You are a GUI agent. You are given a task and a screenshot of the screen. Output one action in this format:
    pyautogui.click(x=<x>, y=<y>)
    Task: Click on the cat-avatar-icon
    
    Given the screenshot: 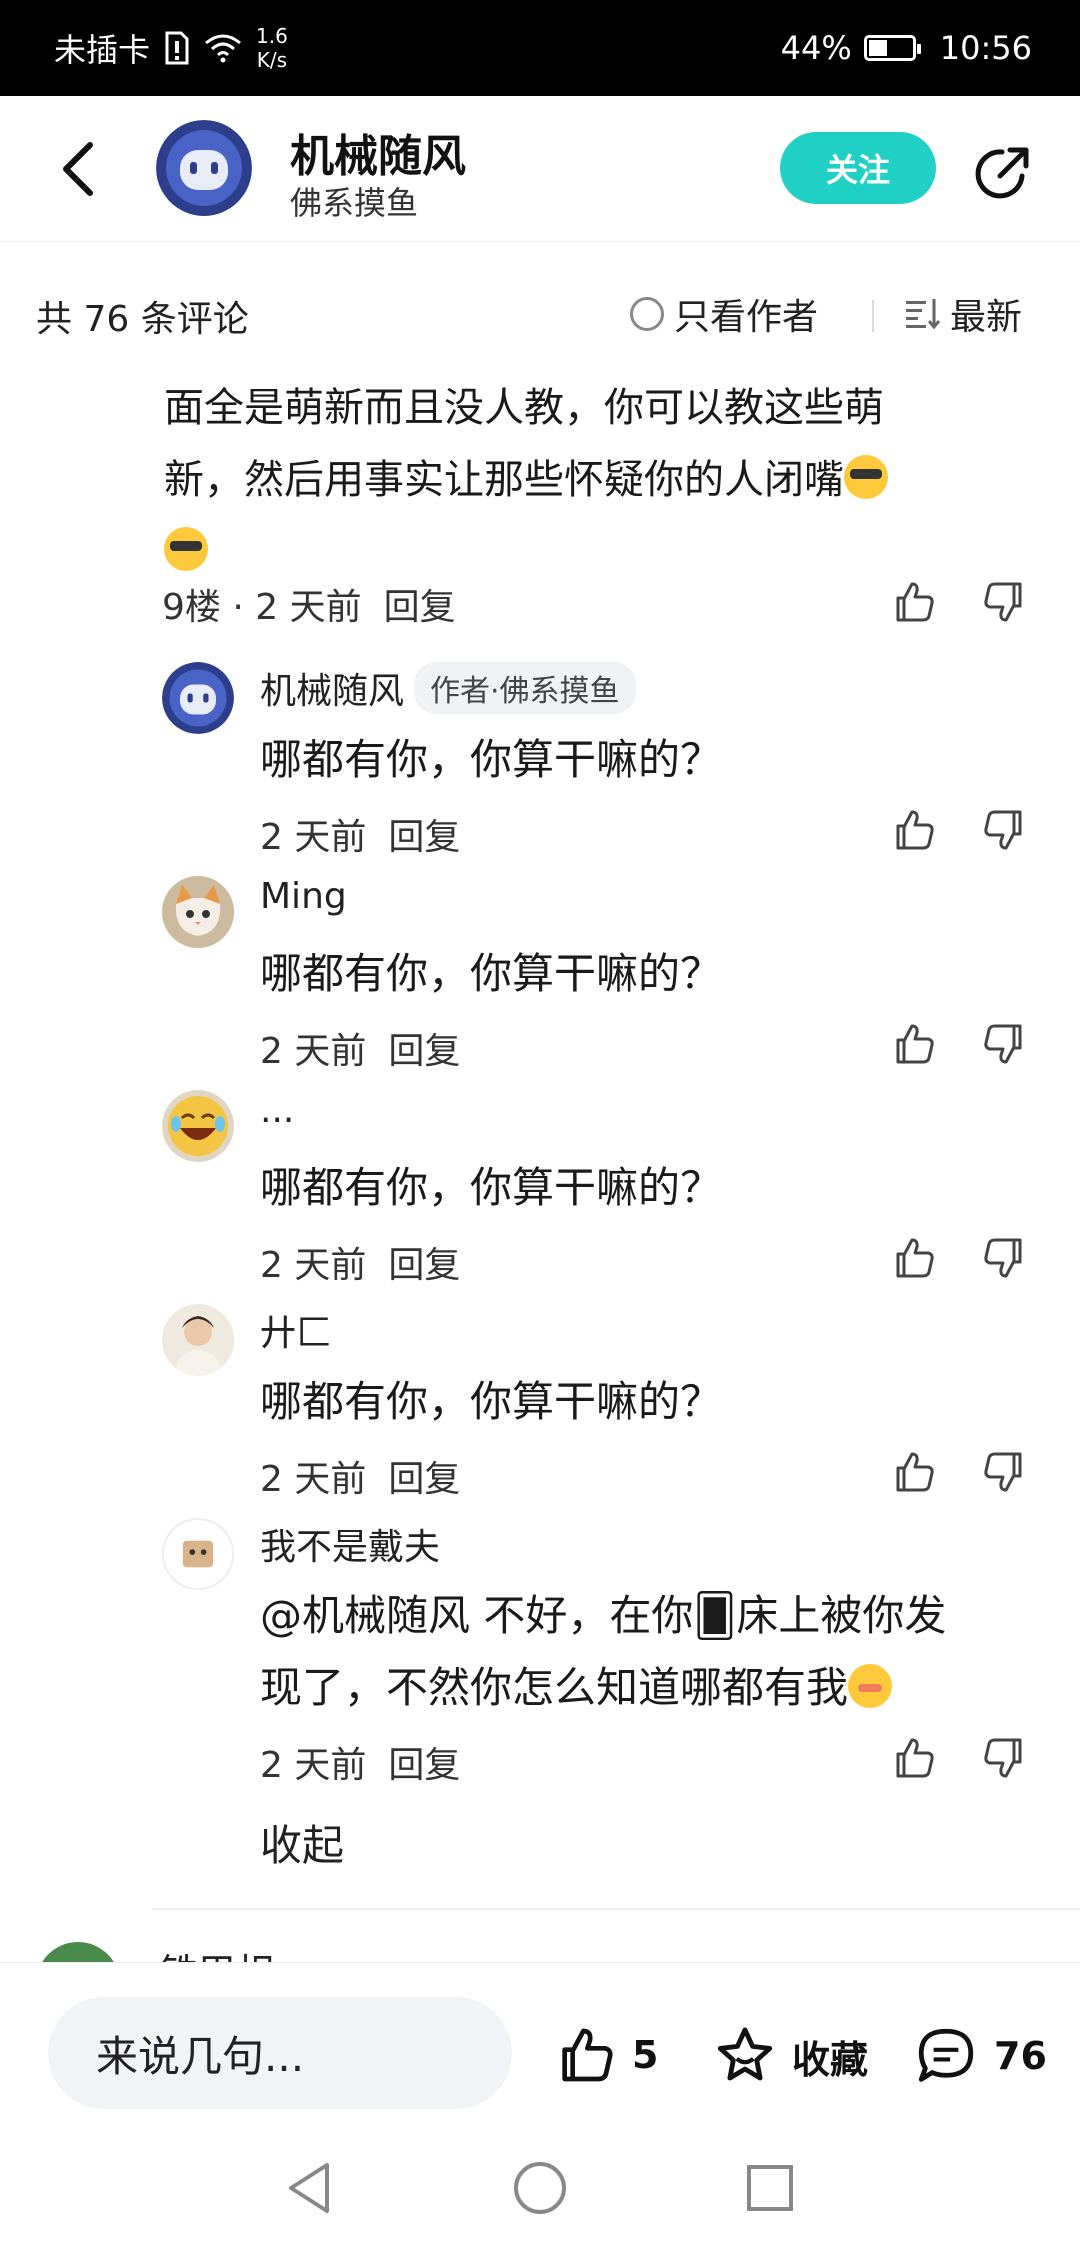 What is the action you would take?
    pyautogui.click(x=198, y=912)
    